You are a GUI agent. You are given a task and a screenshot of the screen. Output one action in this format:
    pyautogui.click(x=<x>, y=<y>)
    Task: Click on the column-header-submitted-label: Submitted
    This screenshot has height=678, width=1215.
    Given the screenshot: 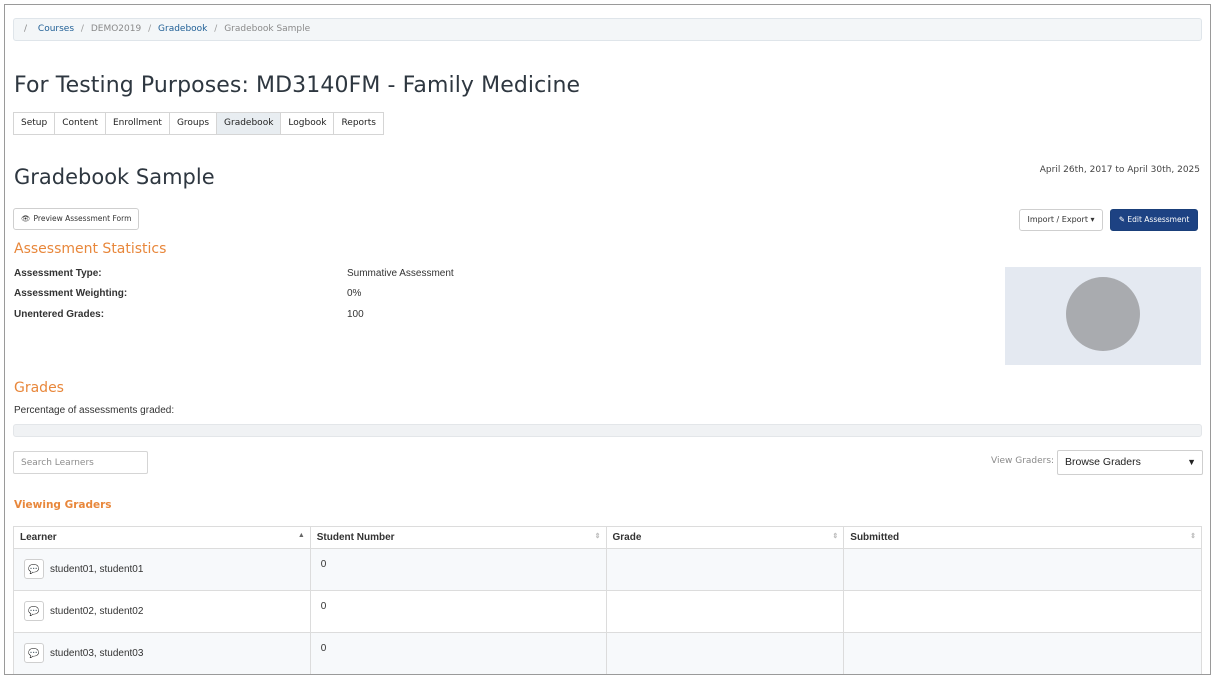 What is the action you would take?
    pyautogui.click(x=875, y=537)
    